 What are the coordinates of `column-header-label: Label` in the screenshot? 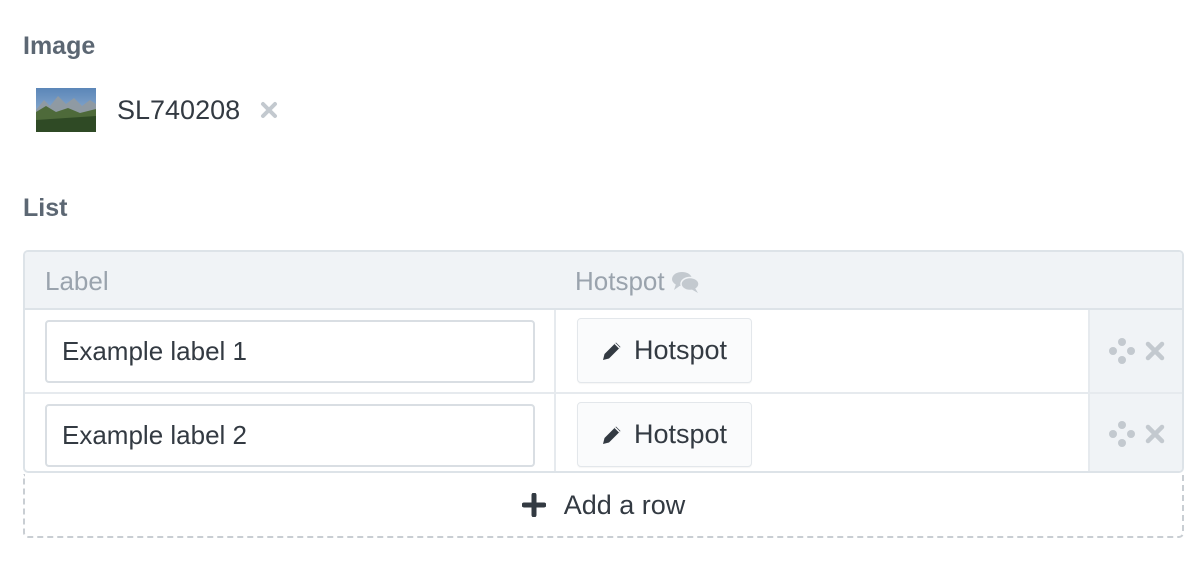 It's located at (77, 281).